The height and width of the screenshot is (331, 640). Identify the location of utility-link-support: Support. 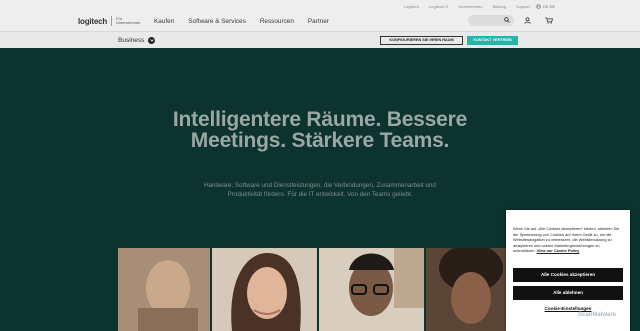
(523, 6).